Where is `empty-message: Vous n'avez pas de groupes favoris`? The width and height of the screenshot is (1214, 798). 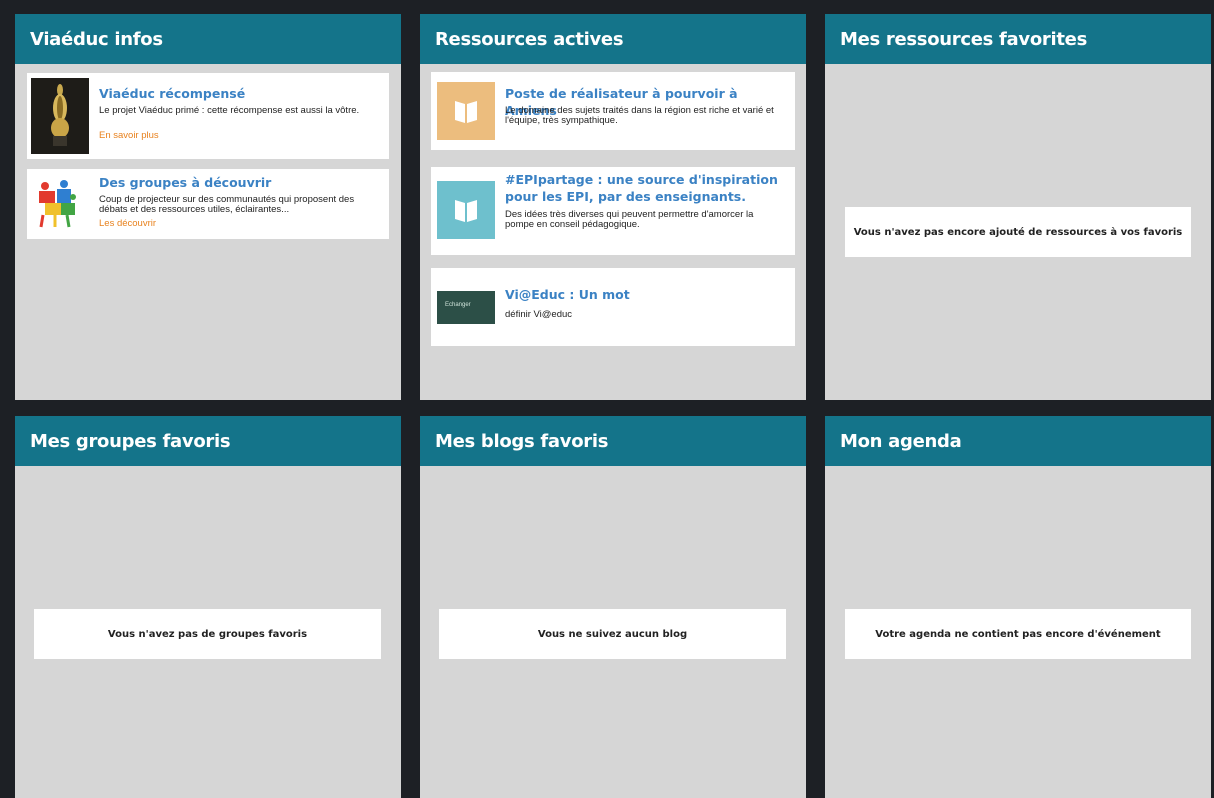 empty-message: Vous n'avez pas de groupes favoris is located at coordinates (207, 634).